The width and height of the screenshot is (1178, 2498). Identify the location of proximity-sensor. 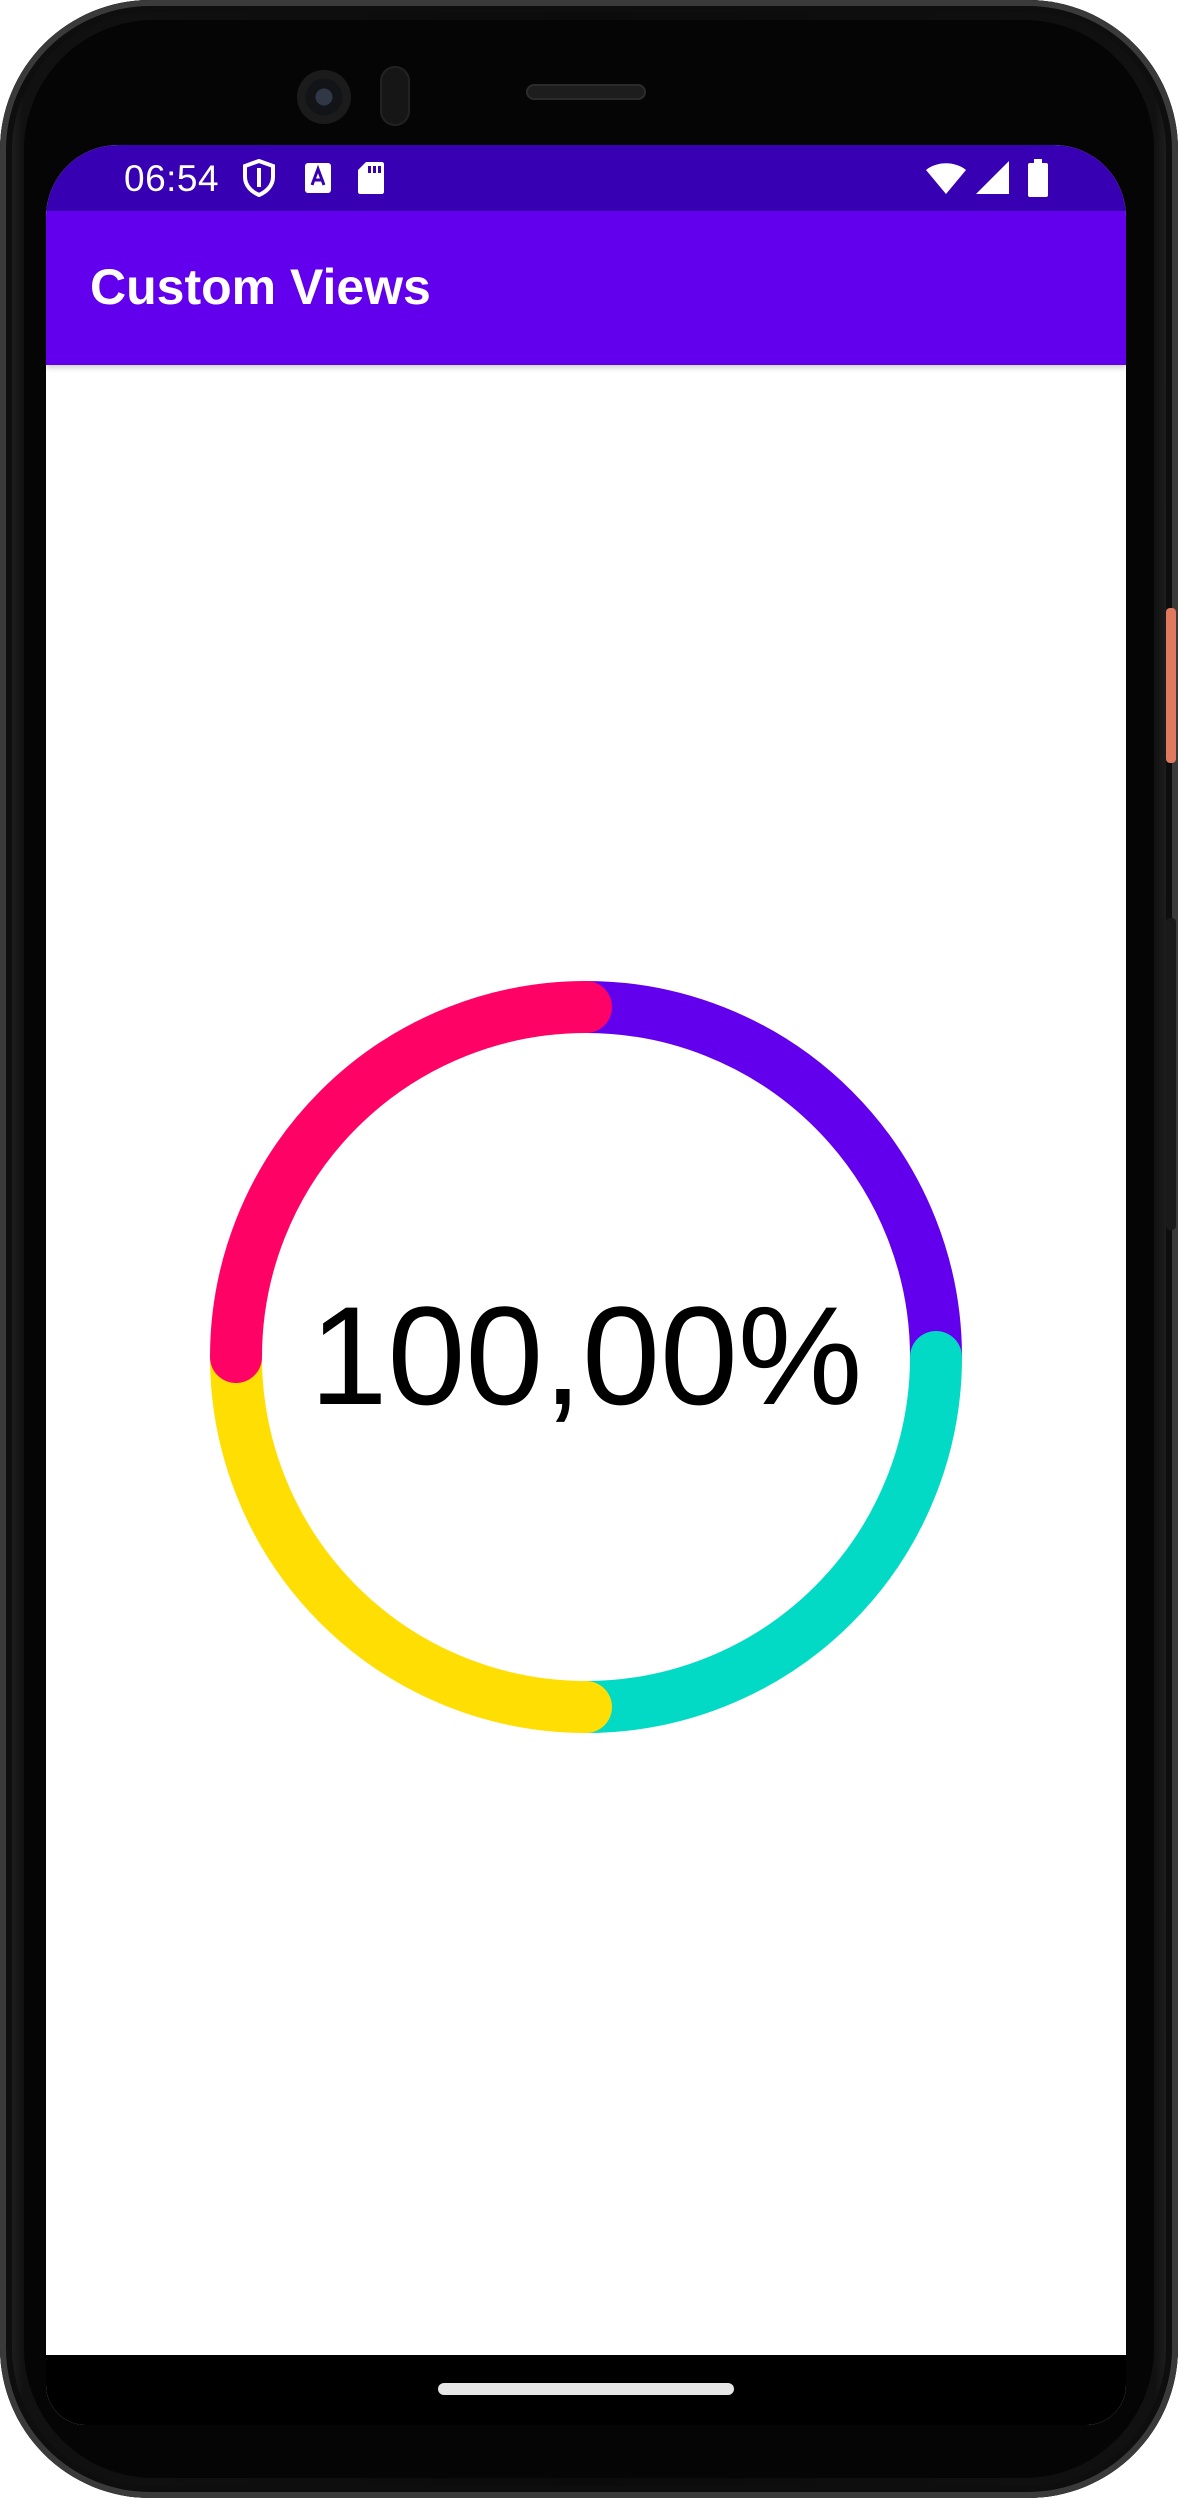
(395, 96).